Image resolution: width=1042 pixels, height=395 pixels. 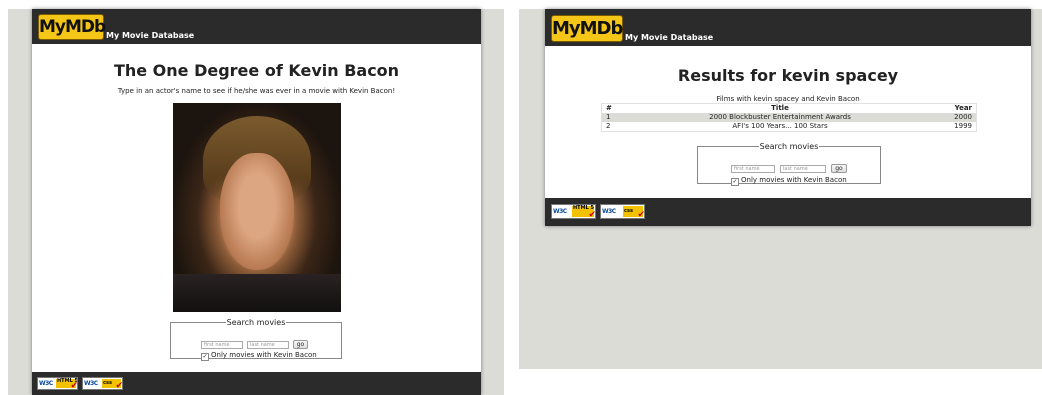 What do you see at coordinates (614, 117) in the screenshot?
I see `row-num: 1` at bounding box center [614, 117].